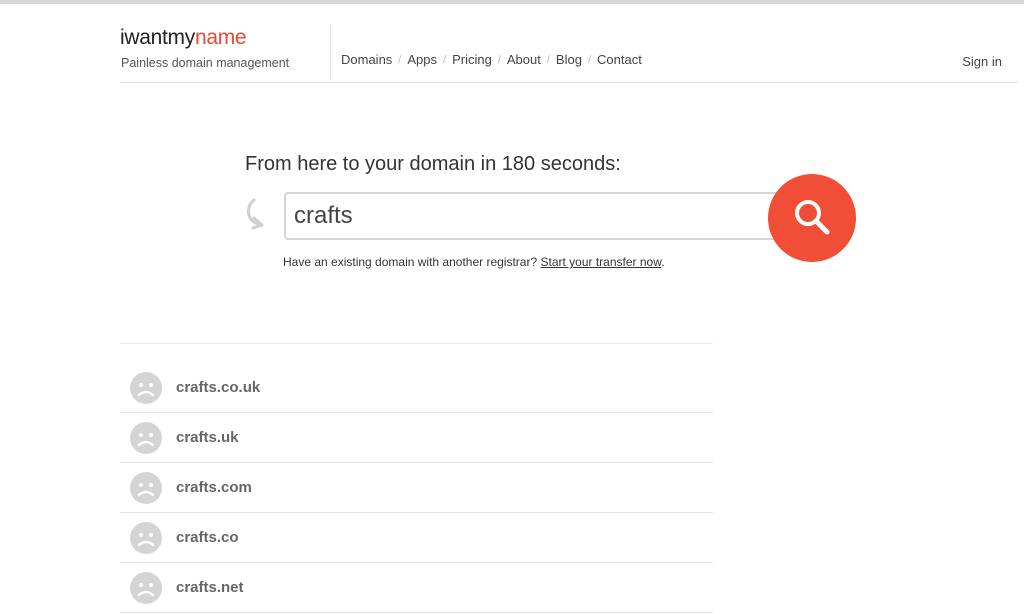 This screenshot has height=614, width=1024. I want to click on logo-text-name: name, so click(220, 37).